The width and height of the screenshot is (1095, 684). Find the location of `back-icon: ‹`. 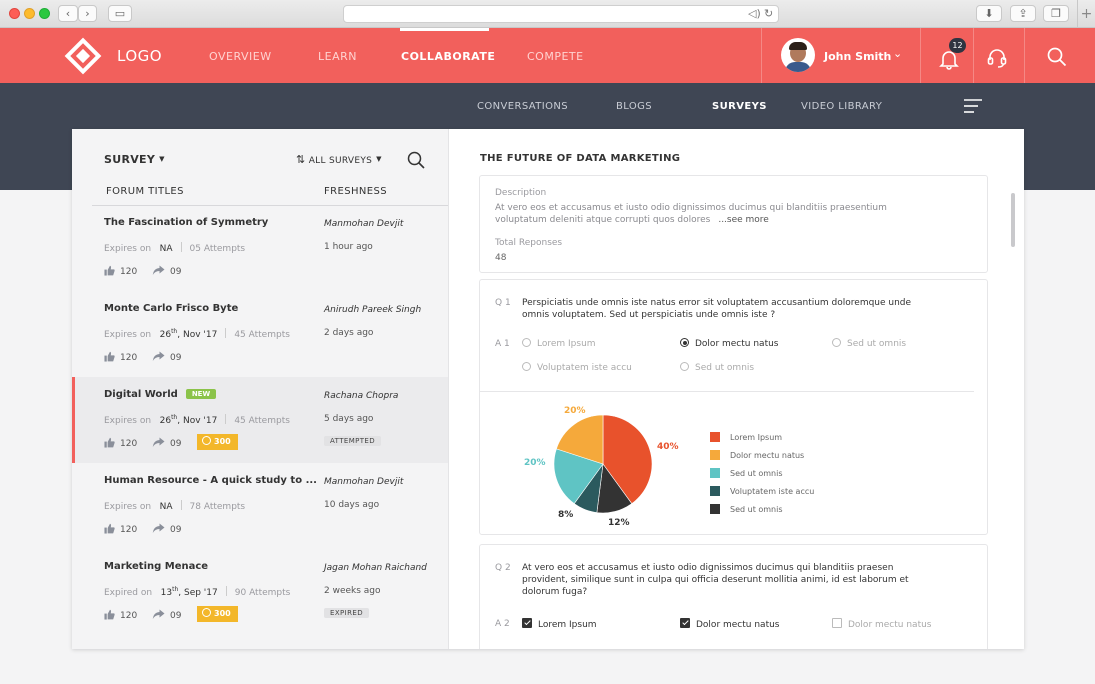

back-icon: ‹ is located at coordinates (68, 13).